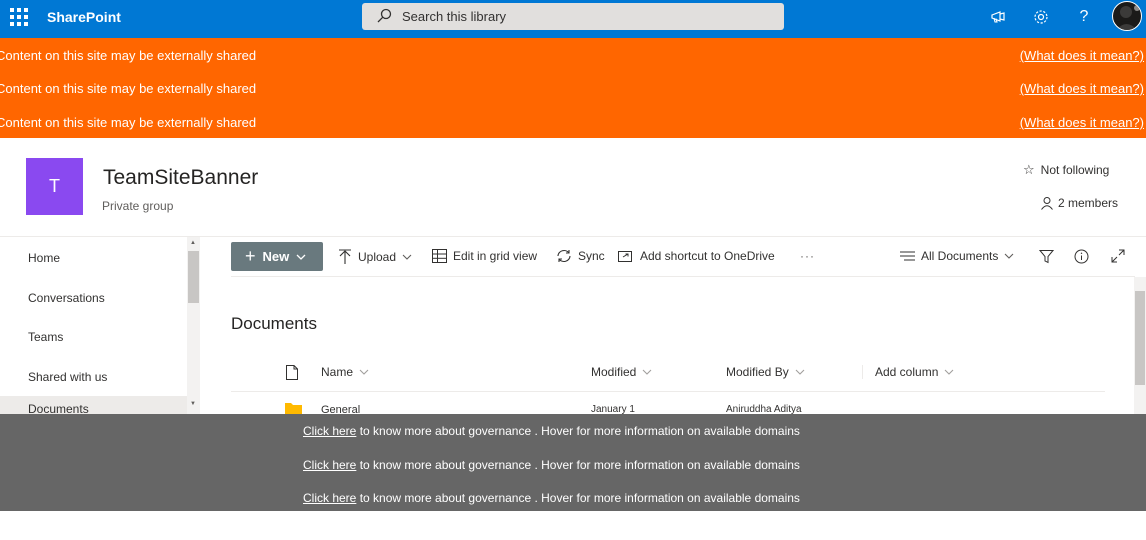  Describe the element at coordinates (66, 298) in the screenshot. I see `nav-item-conversations: Conversations` at that location.